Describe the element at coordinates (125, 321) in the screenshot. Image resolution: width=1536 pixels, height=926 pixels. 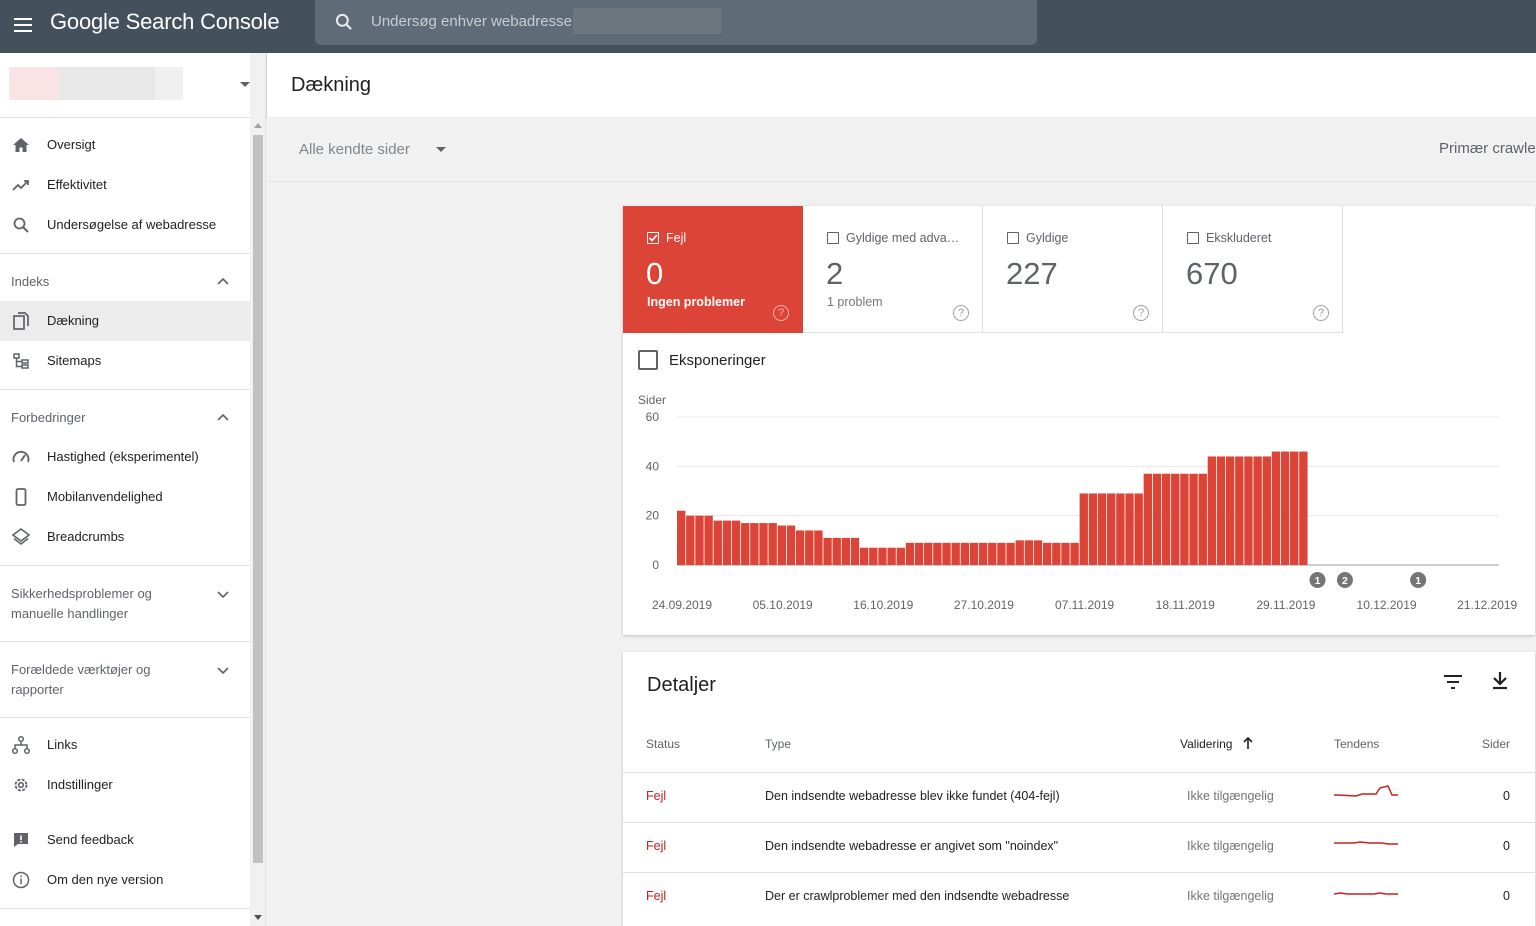
I see `sidebar-item-dækning: Dækning` at that location.